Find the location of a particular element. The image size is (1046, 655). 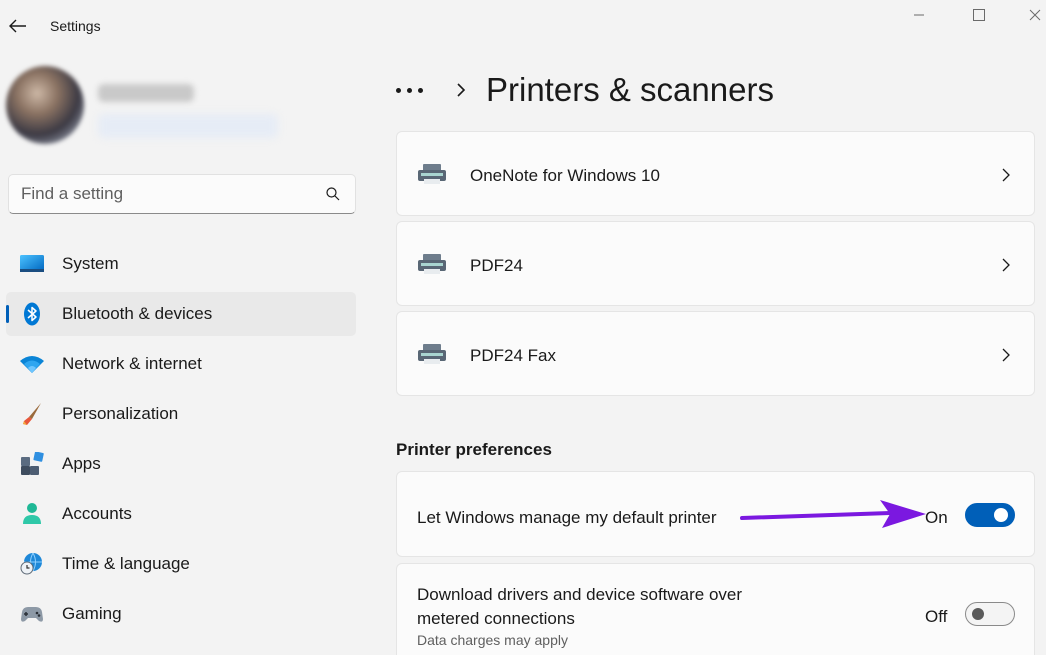

maximize-icon is located at coordinates (979, 15).